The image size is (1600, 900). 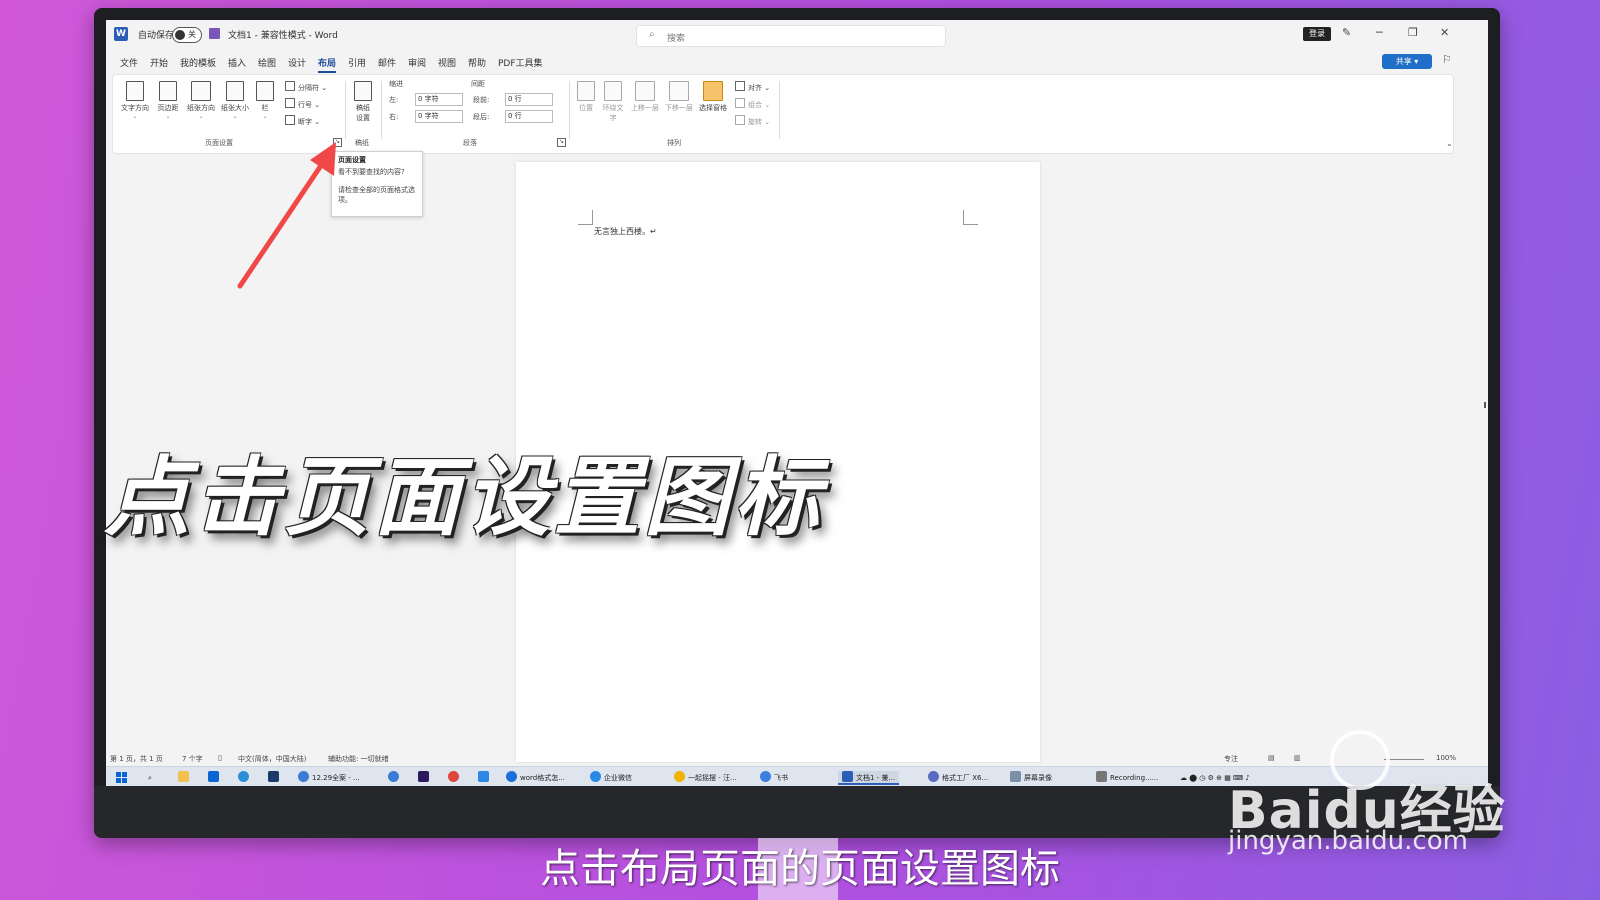 What do you see at coordinates (586, 97) in the screenshot?
I see `position-button: 位置` at bounding box center [586, 97].